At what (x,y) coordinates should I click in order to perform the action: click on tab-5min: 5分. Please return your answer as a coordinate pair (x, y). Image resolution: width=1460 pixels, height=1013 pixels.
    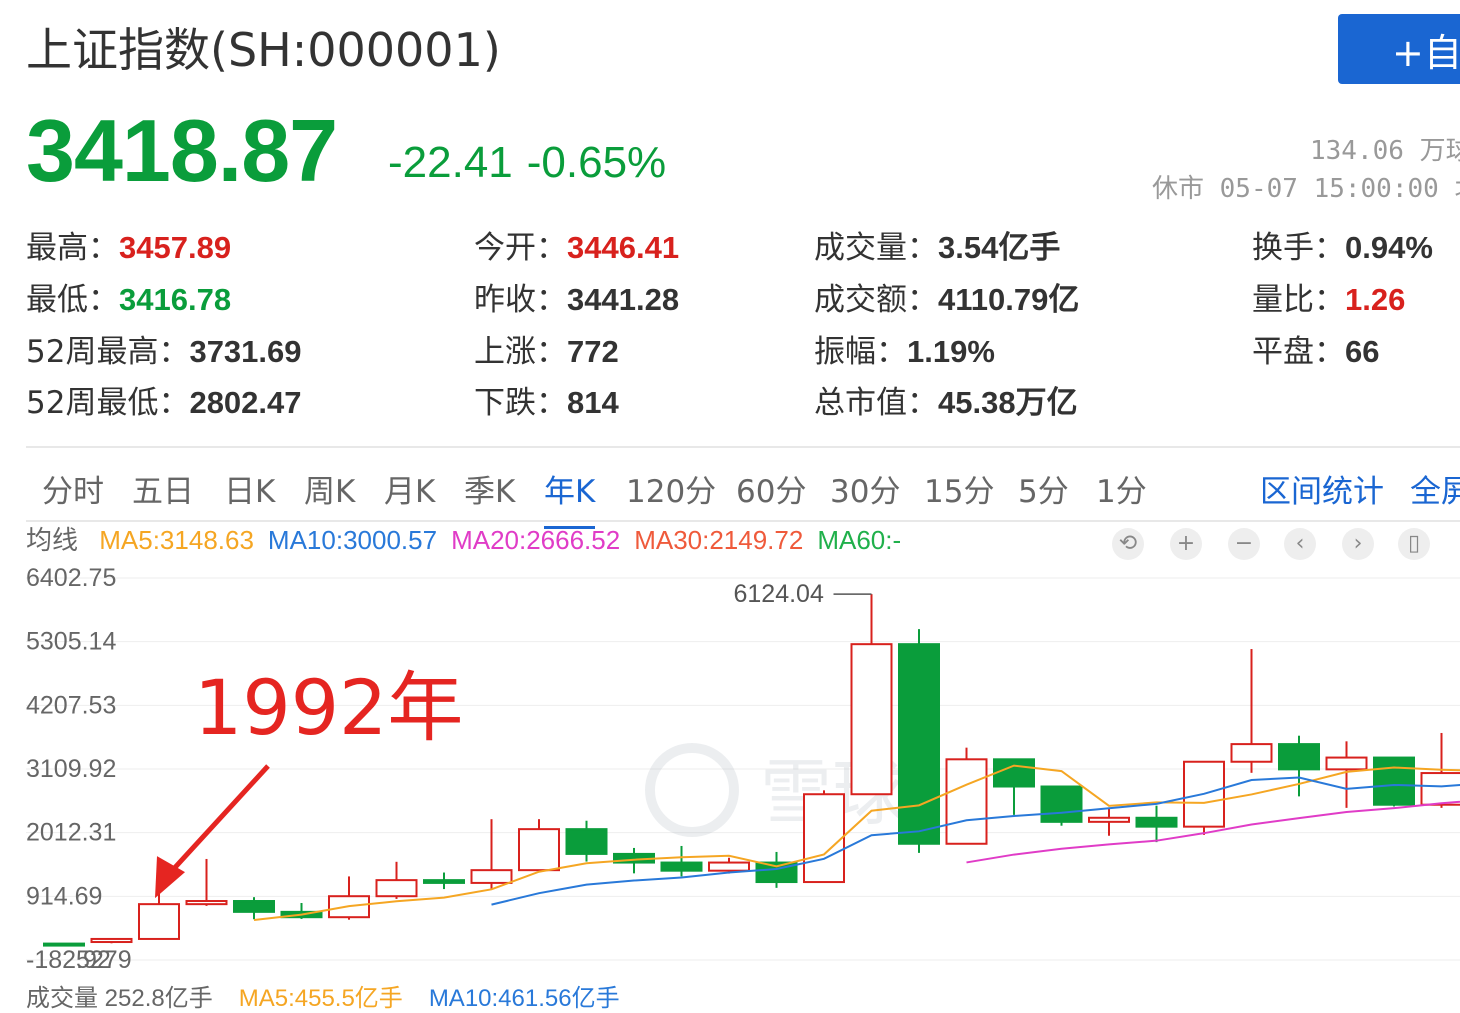
    Looking at the image, I should click on (1043, 488).